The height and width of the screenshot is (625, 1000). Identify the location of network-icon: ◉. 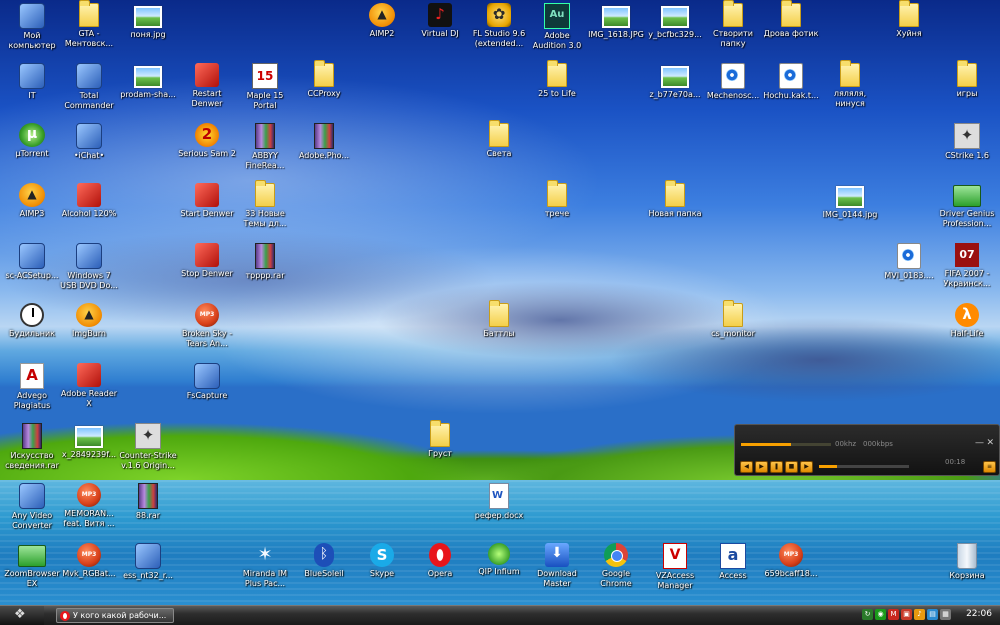
(880, 614).